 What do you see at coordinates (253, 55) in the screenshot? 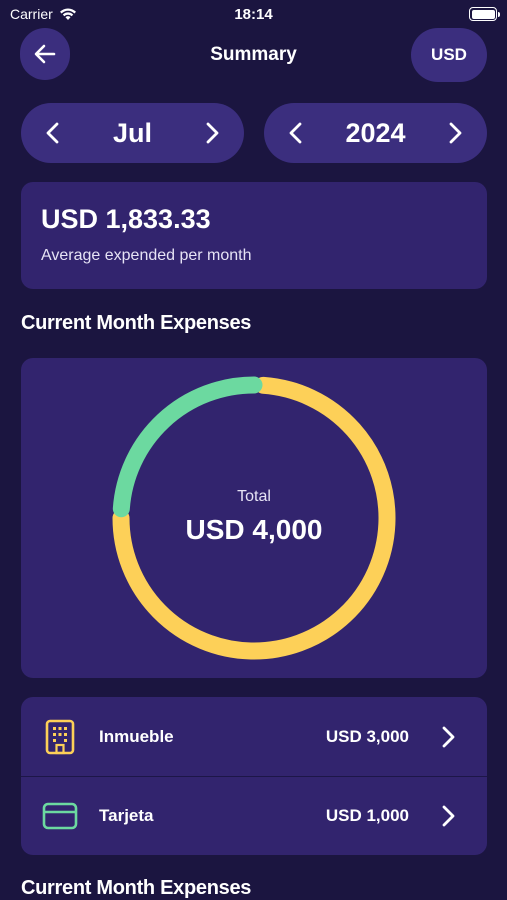
I see `header: Summary USD` at bounding box center [253, 55].